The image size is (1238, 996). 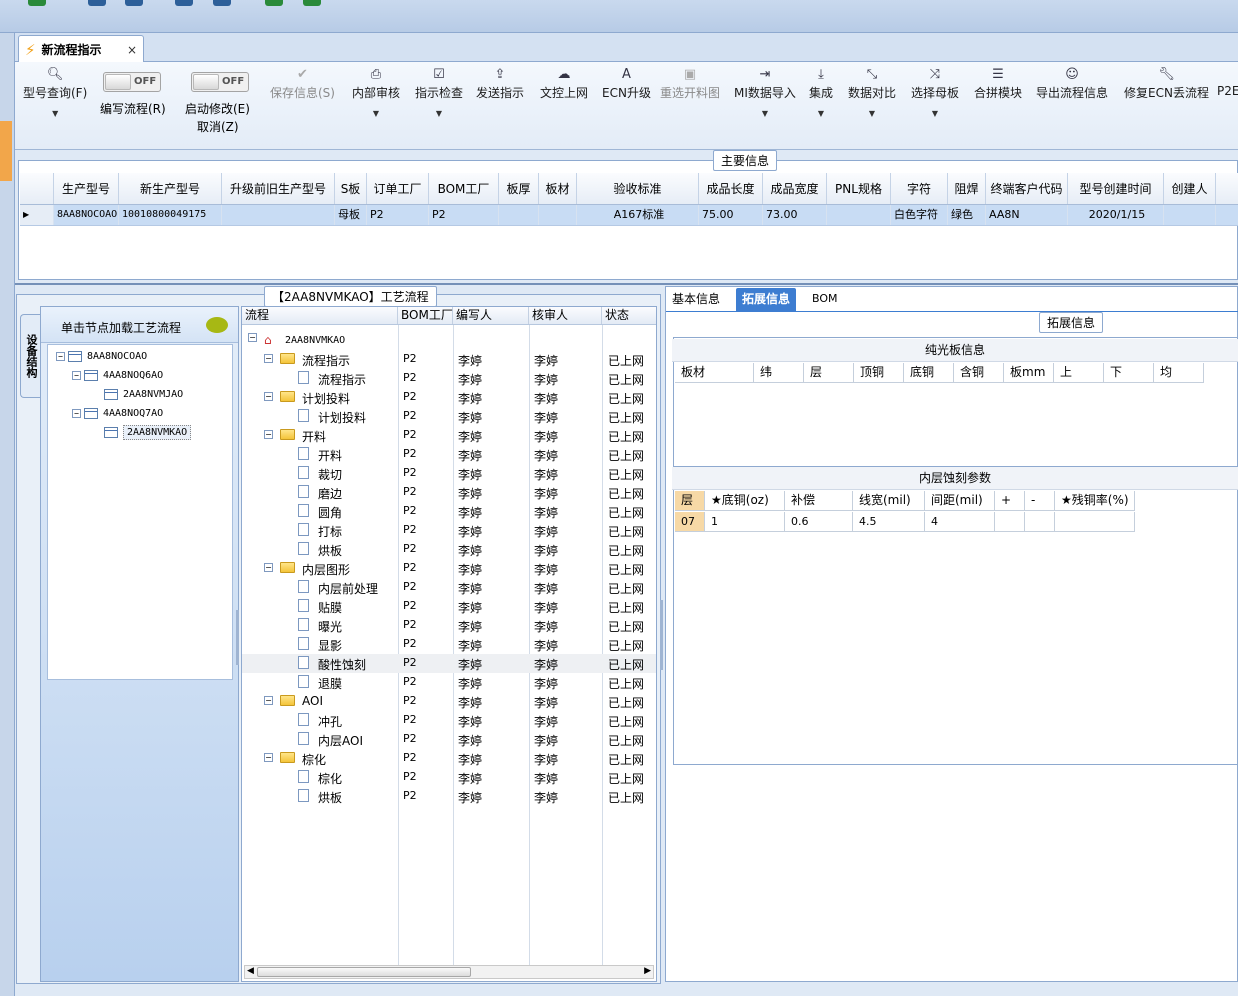 I want to click on integrate-button: ⤓ 集成 ▼, so click(x=821, y=92).